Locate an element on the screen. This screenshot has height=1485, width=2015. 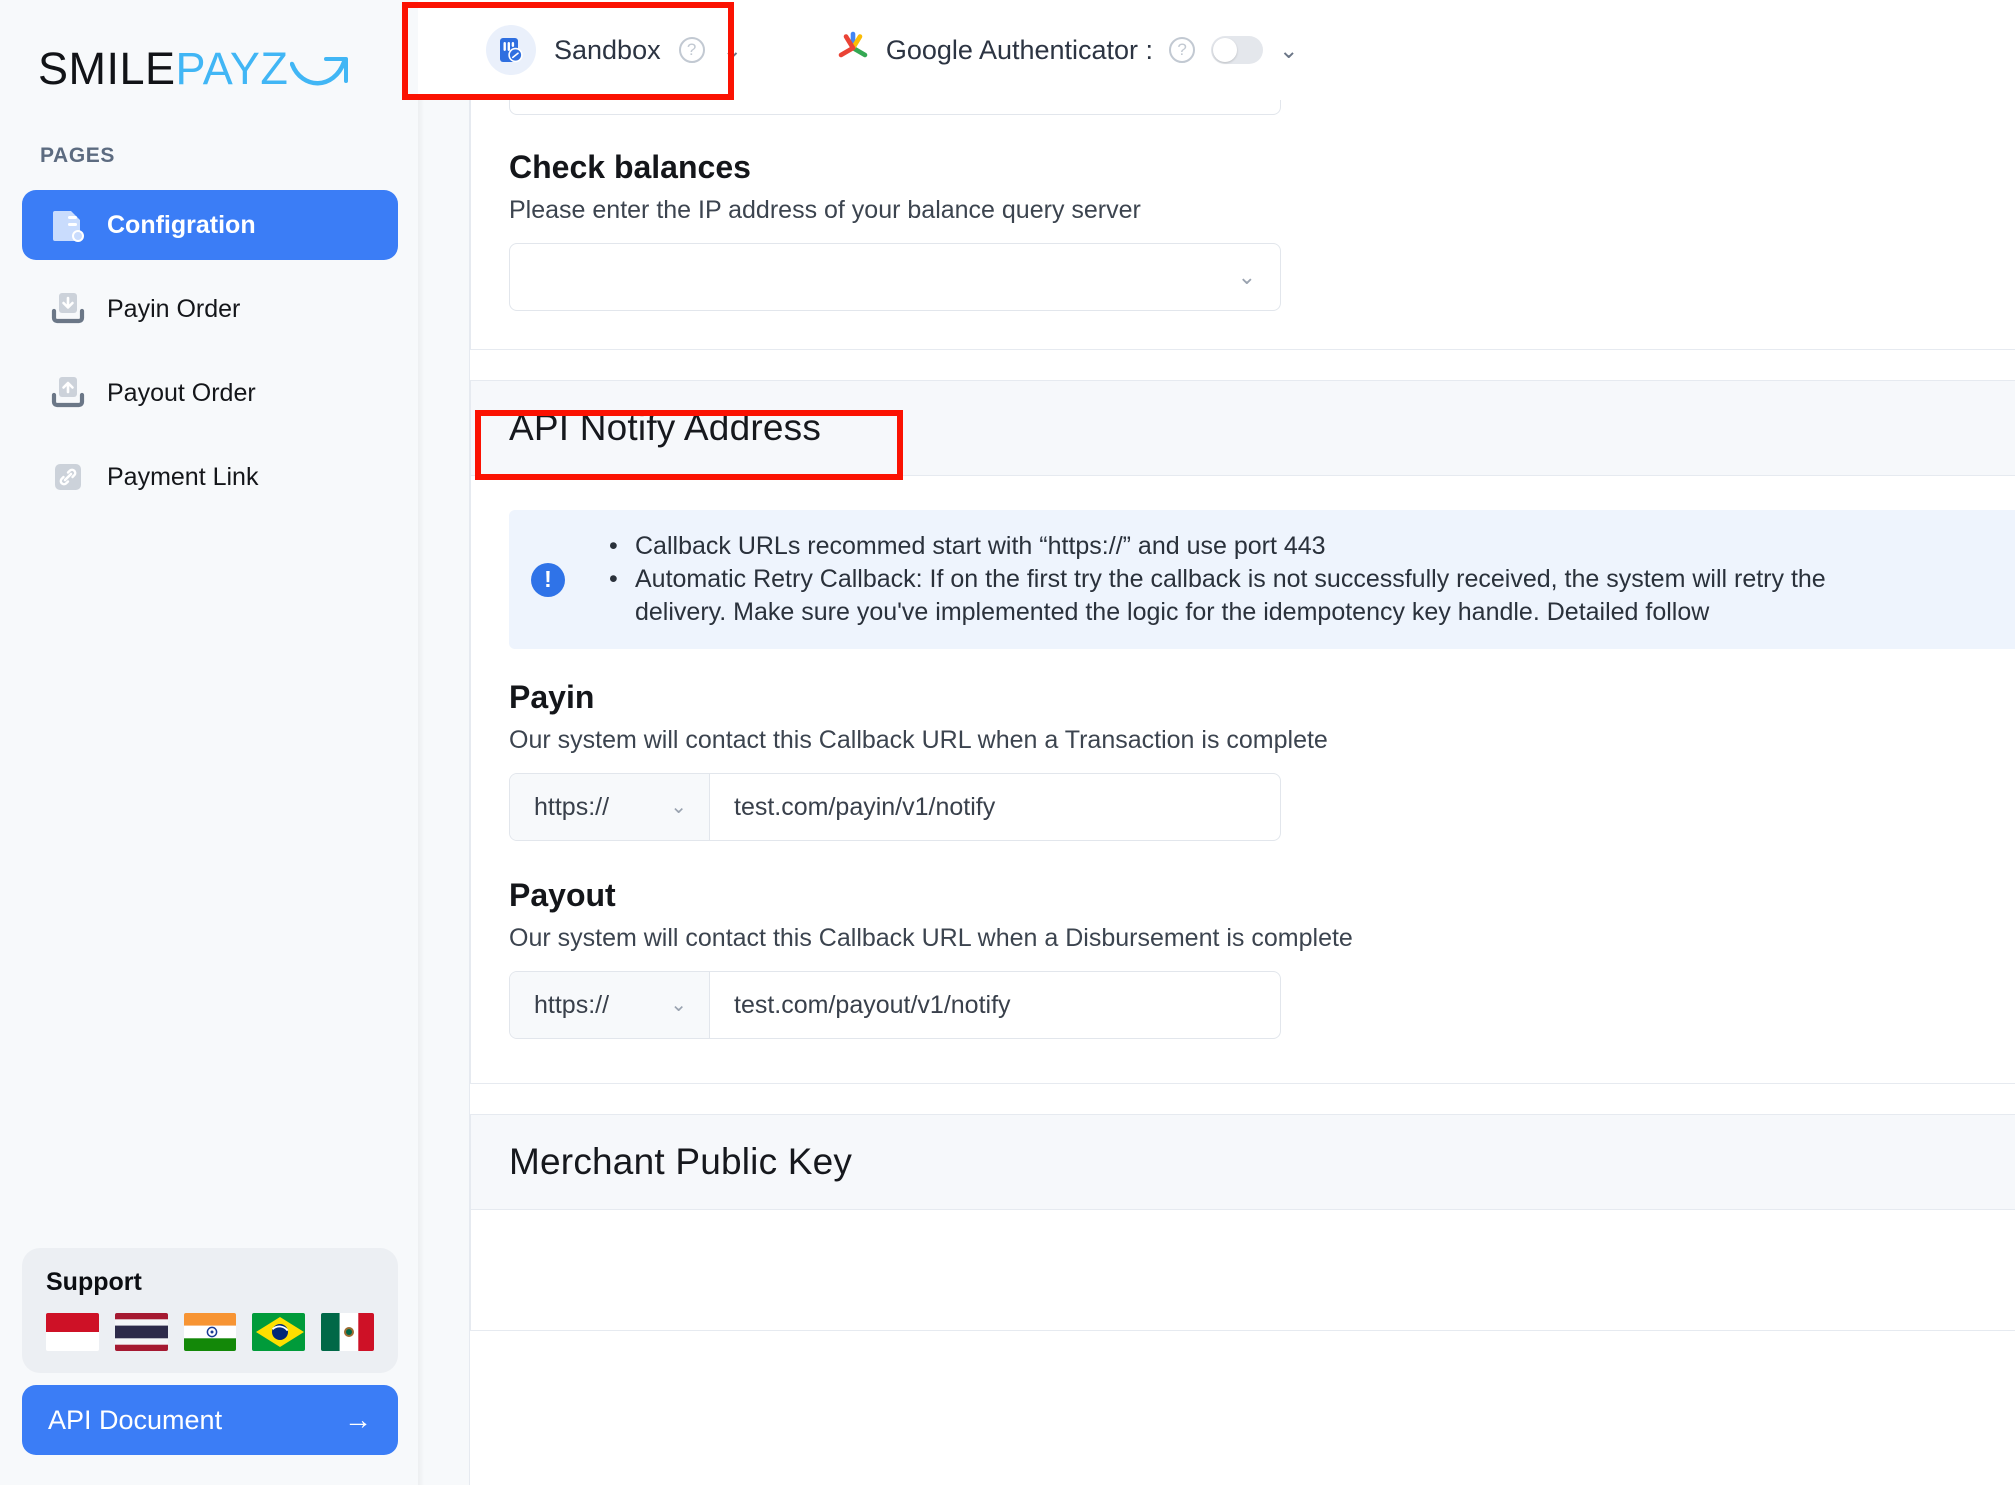
payout-scheme-value: https:// is located at coordinates (572, 1004).